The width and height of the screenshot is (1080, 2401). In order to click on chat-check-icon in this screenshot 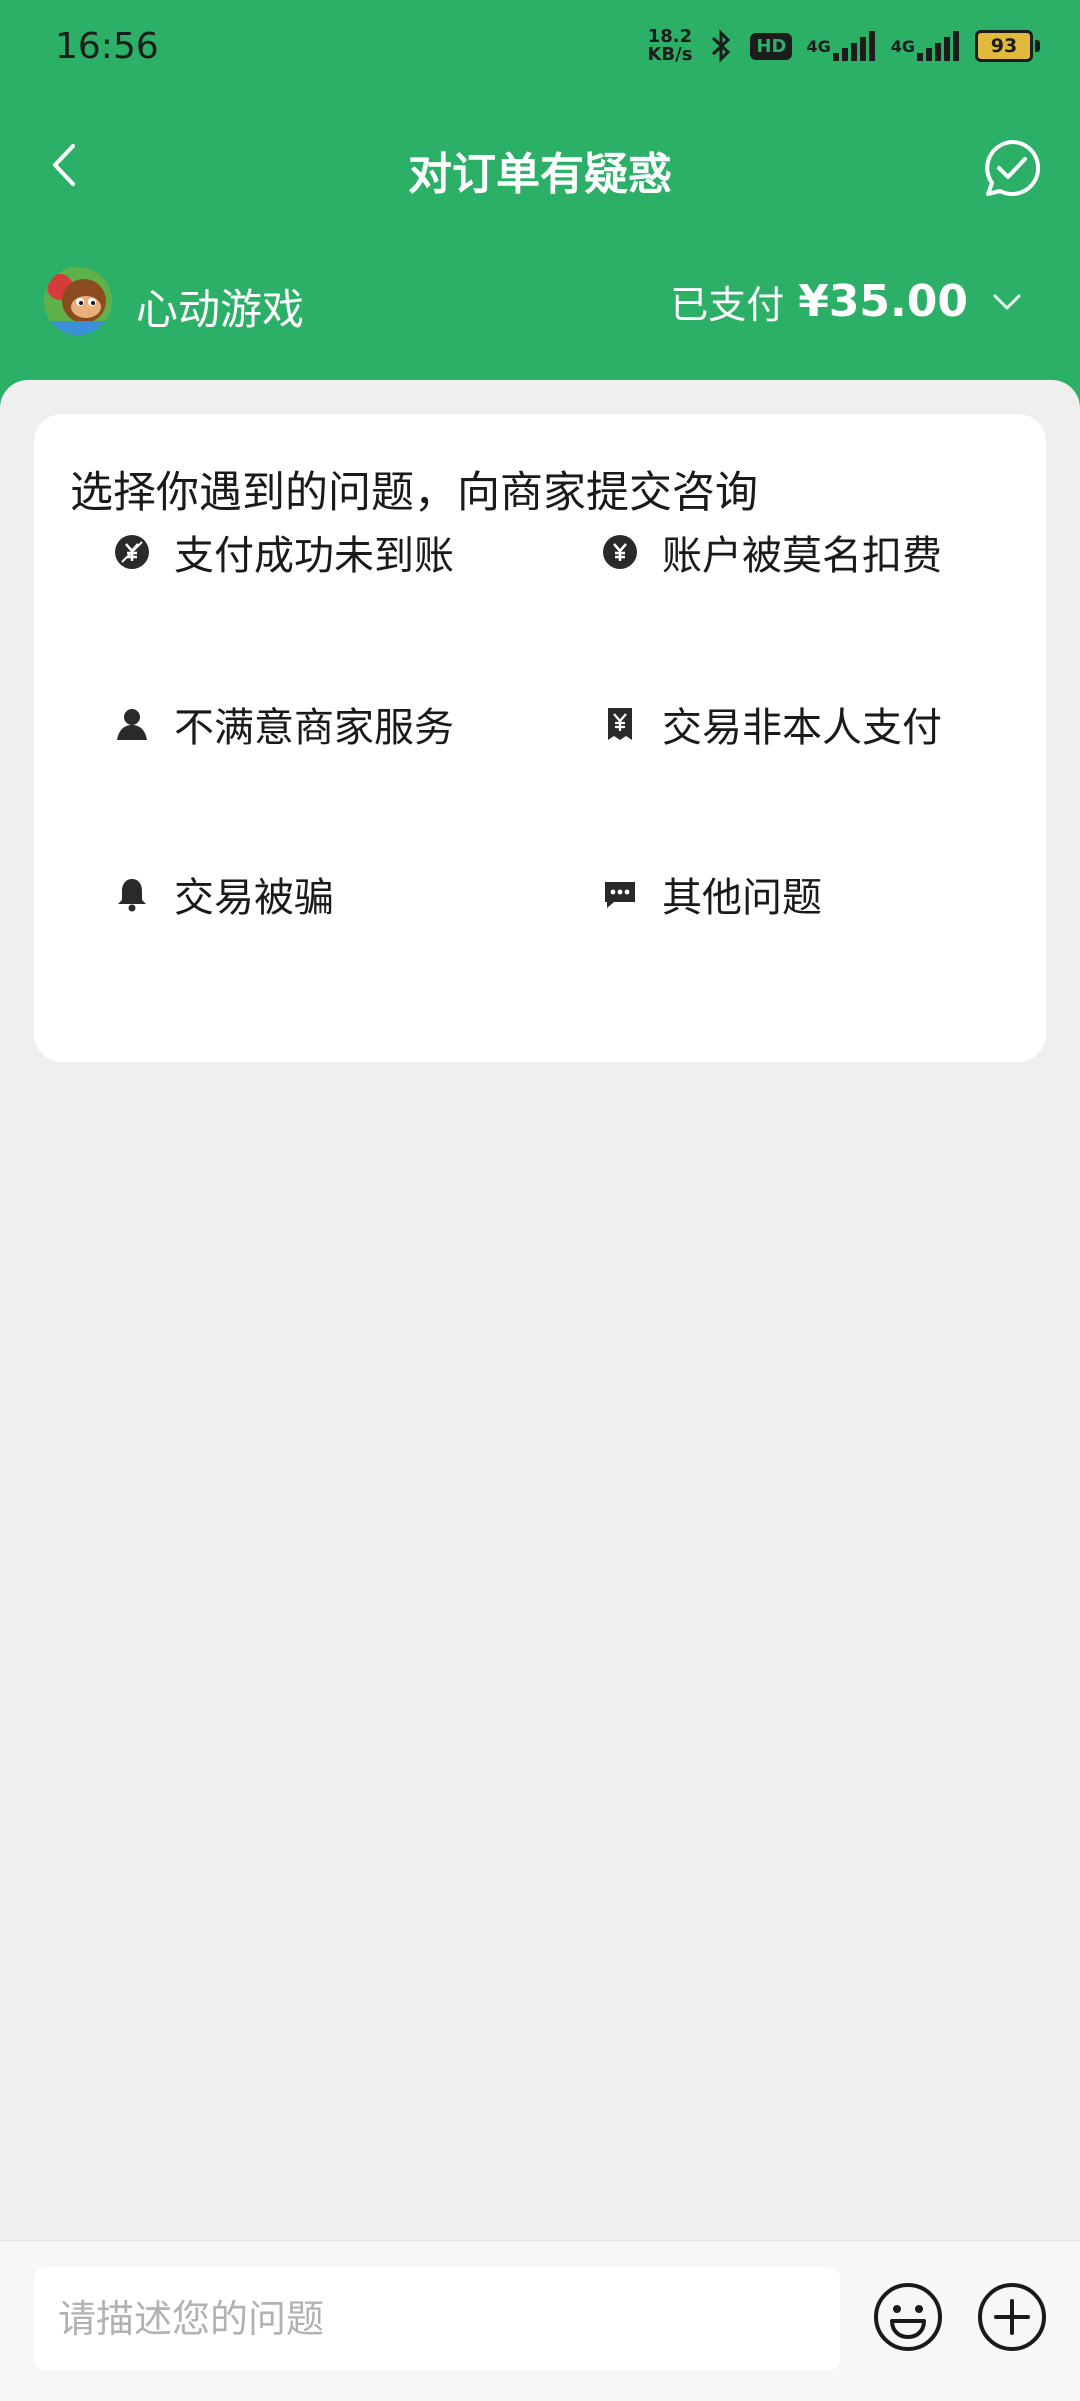, I will do `click(1013, 167)`.